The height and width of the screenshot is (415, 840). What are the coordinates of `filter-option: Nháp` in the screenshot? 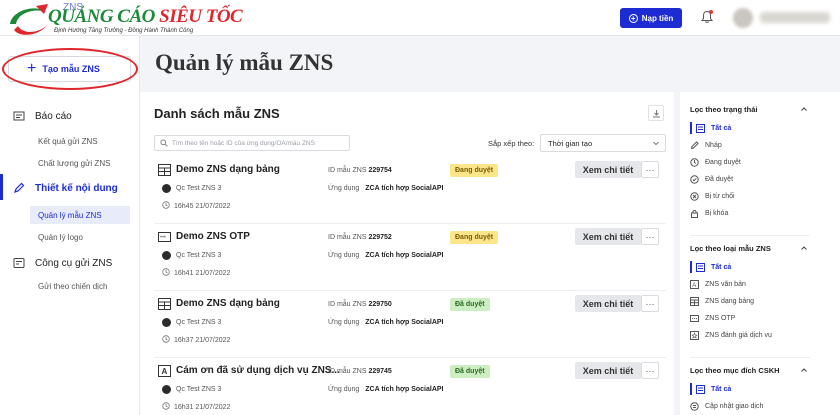 It's located at (760, 145).